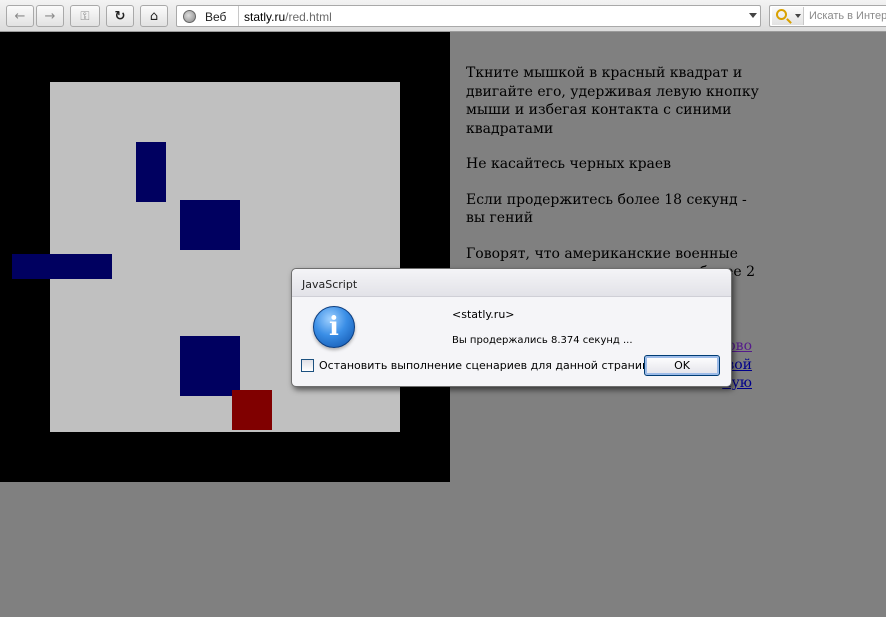 This screenshot has height=617, width=886. I want to click on key-button: ⚿, so click(85, 16).